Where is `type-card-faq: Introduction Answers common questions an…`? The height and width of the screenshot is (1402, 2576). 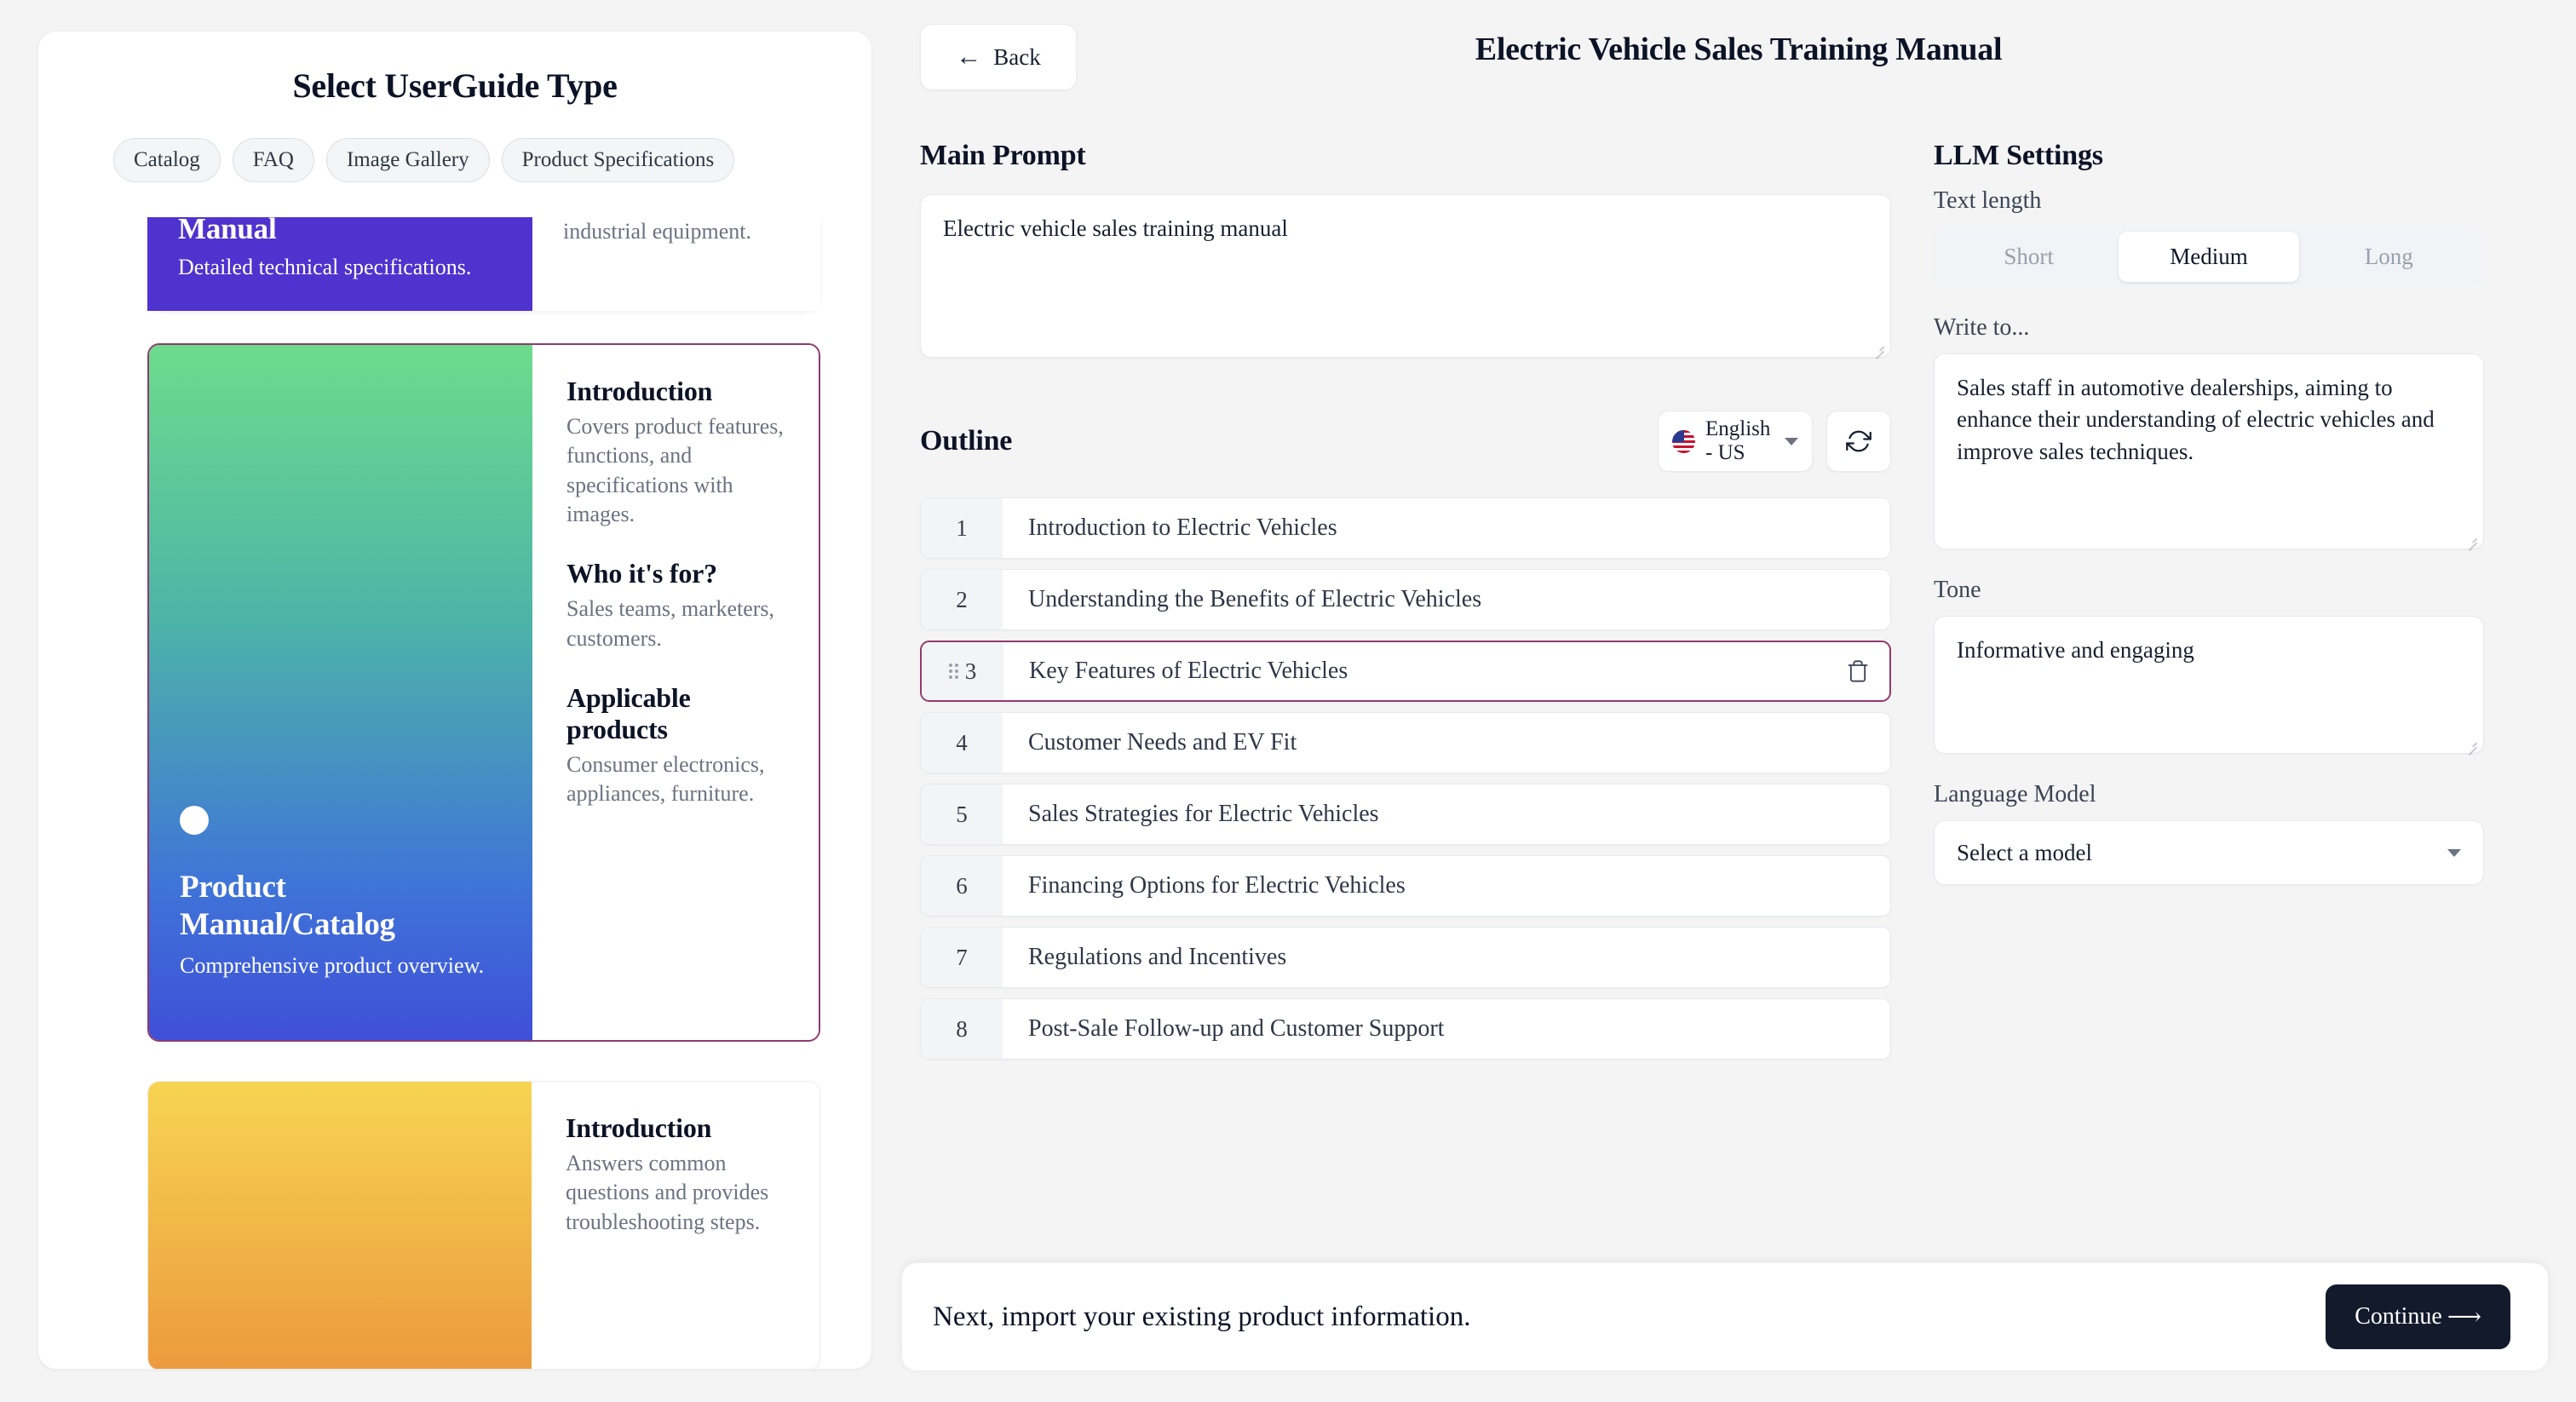 type-card-faq: Introduction Answers common questions an… is located at coordinates (483, 1225).